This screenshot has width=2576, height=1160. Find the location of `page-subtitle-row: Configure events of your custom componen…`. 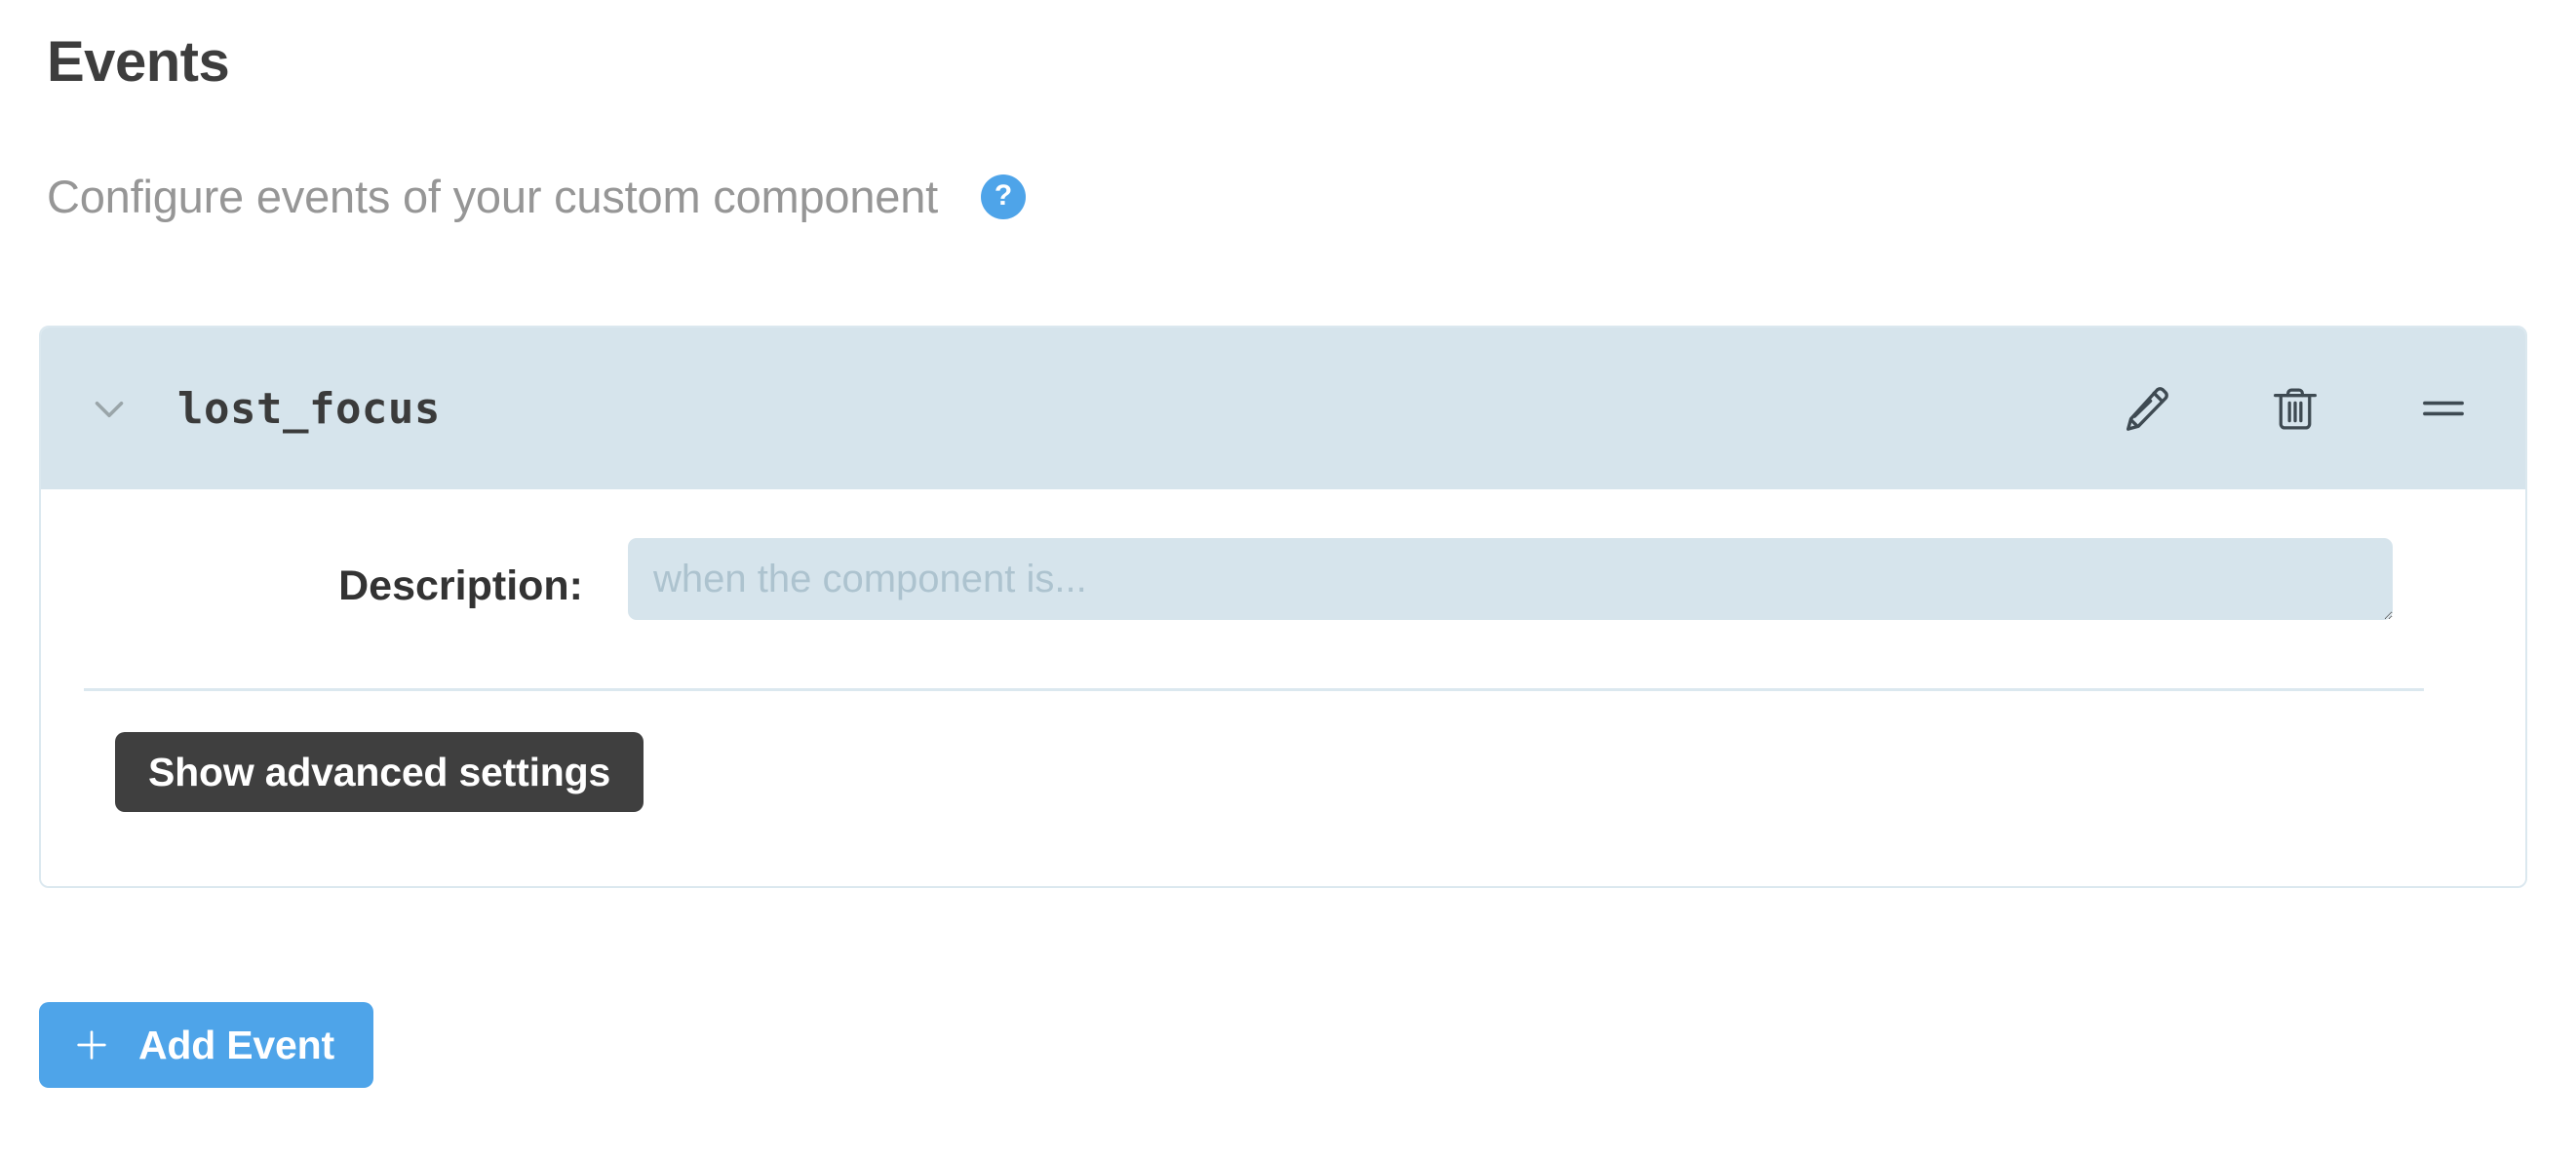

page-subtitle-row: Configure events of your custom componen… is located at coordinates (537, 197).